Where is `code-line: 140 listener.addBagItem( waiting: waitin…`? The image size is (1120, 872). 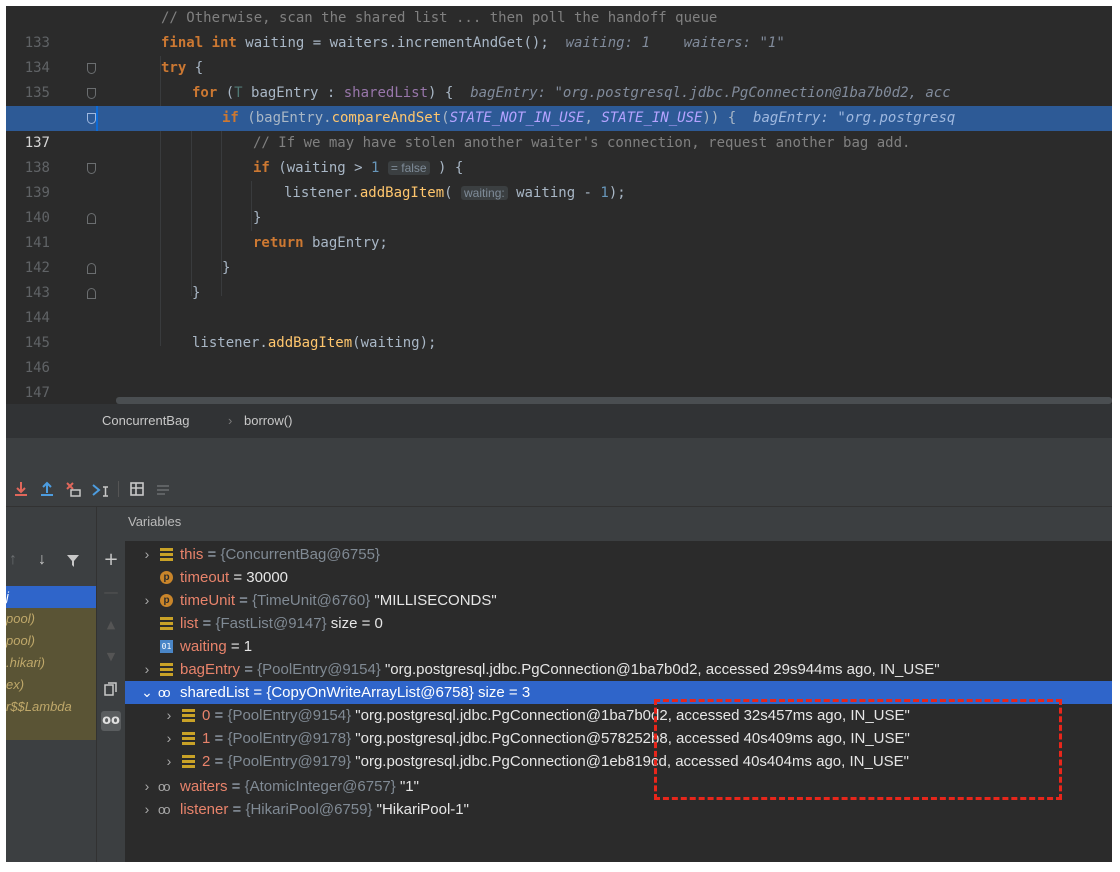
code-line: 140 listener.addBagItem( waiting: waitin… is located at coordinates (559, 203).